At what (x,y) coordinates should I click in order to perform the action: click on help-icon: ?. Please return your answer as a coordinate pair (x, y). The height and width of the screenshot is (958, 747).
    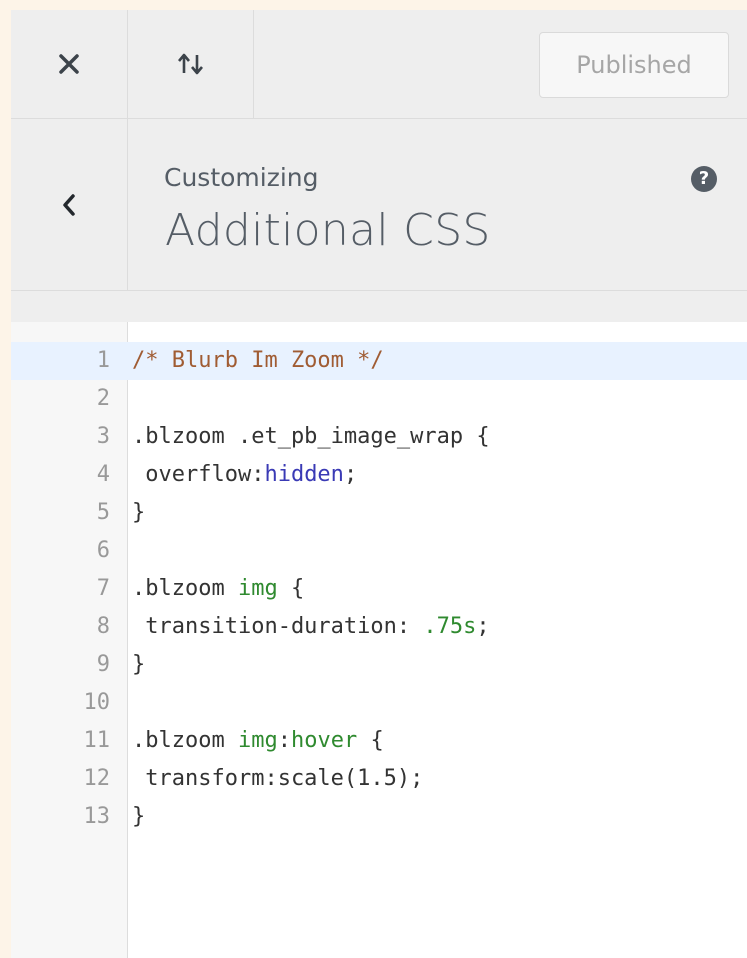
    Looking at the image, I should click on (704, 179).